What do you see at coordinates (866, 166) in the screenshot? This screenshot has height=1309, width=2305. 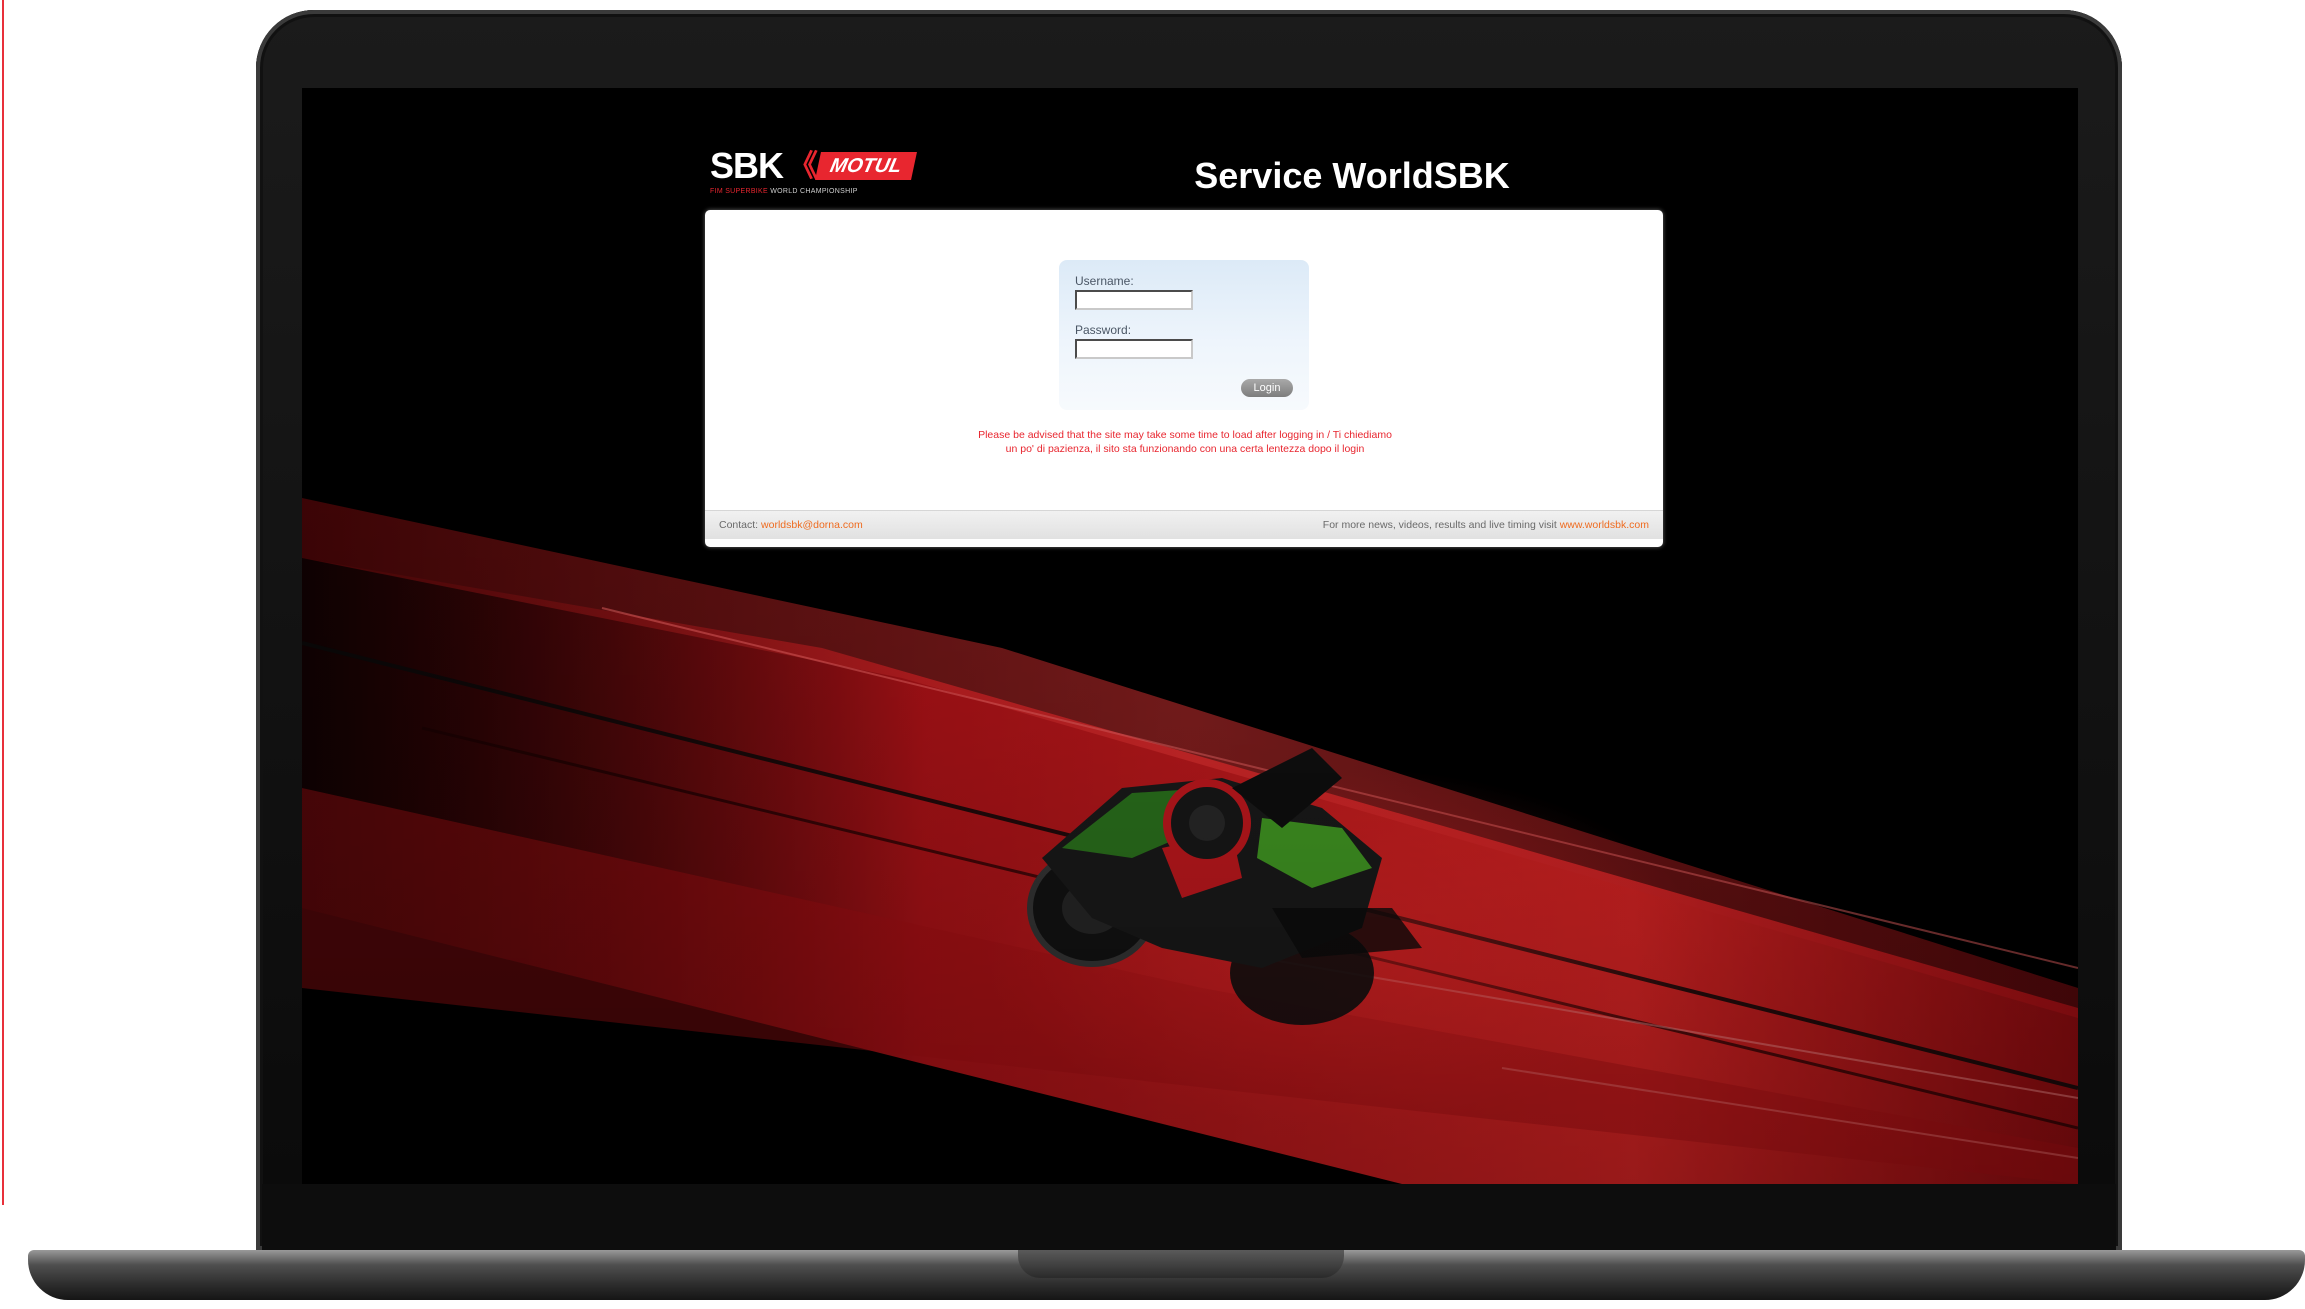 I see `logo-motul-badge: MOTUL` at bounding box center [866, 166].